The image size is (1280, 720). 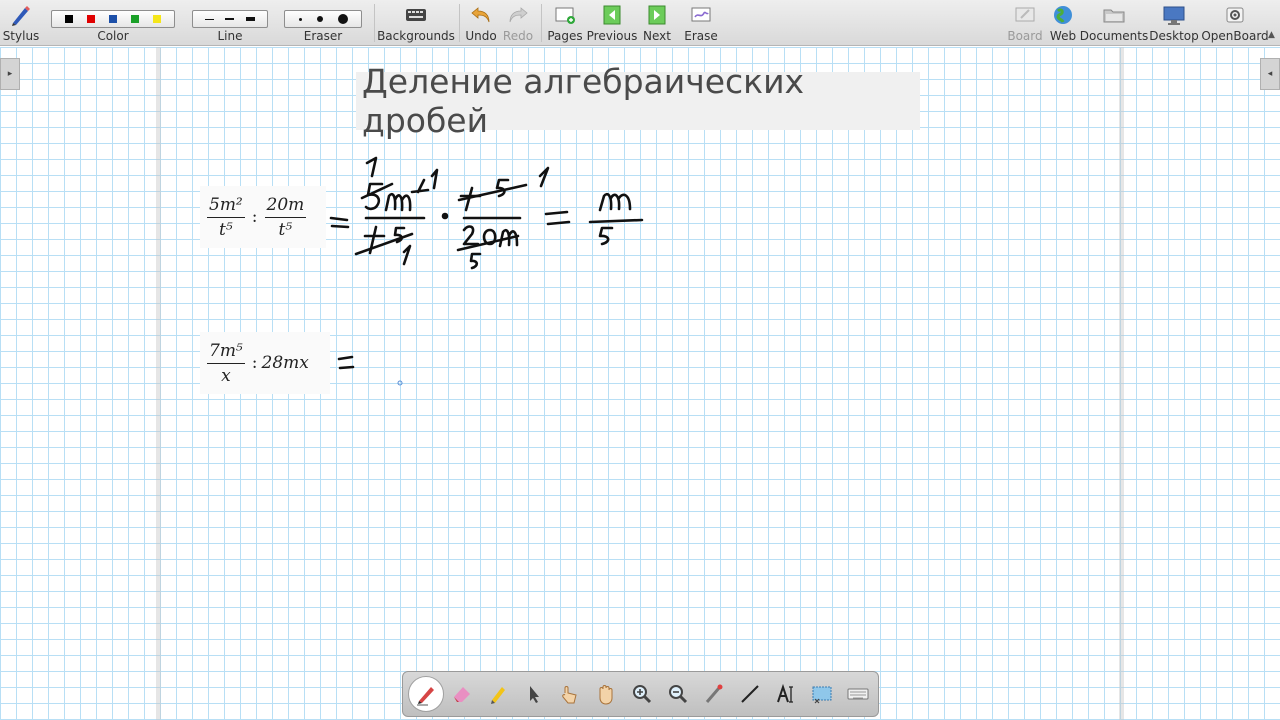 I want to click on eraser-tool-button, so click(x=462, y=694).